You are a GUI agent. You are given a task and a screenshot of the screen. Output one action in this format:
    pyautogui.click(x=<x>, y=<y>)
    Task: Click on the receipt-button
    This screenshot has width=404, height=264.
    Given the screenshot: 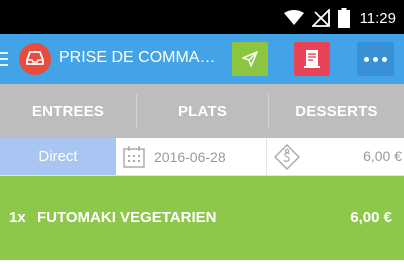 What is the action you would take?
    pyautogui.click(x=312, y=59)
    